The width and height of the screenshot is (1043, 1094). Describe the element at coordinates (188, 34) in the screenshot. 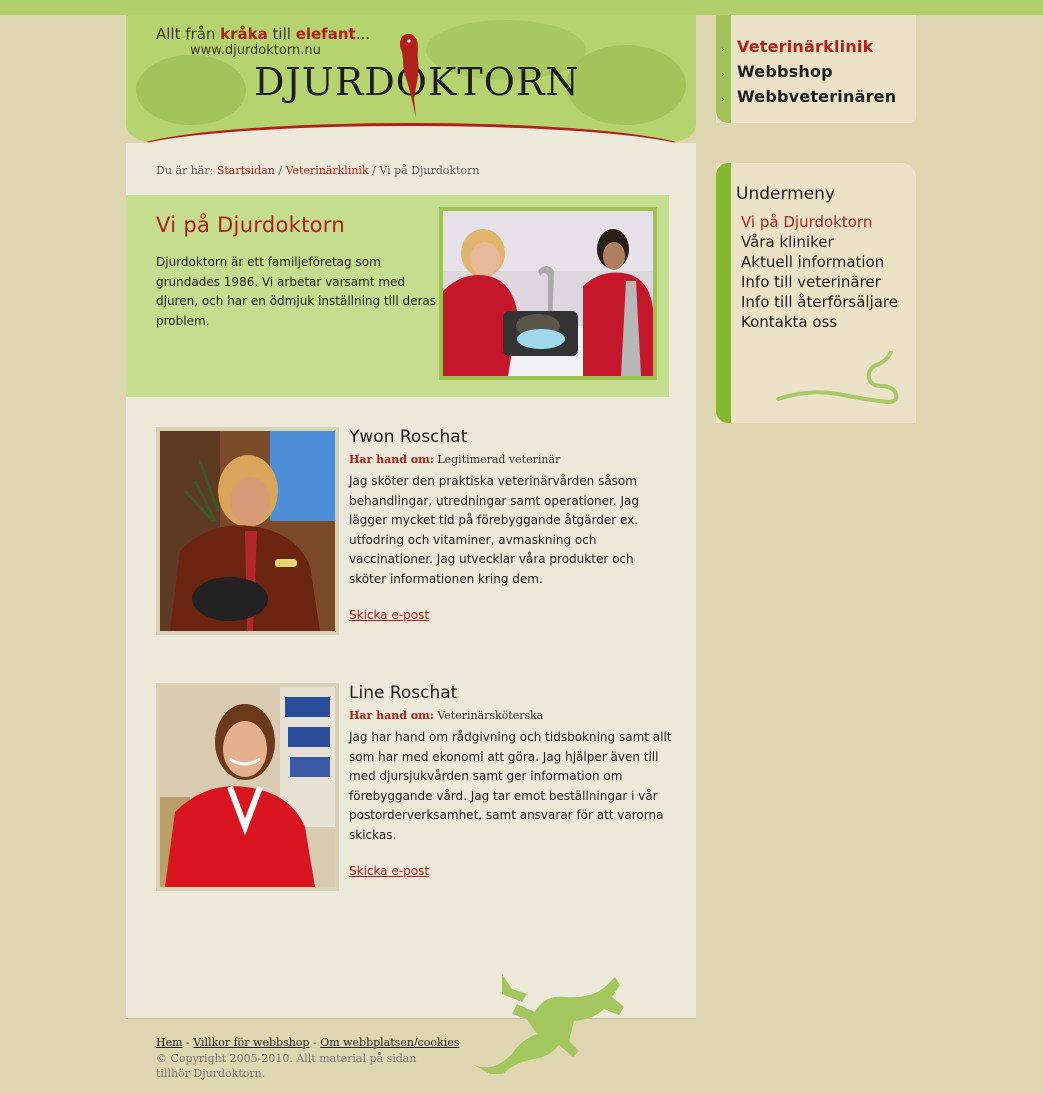

I see `slogan-prefix: Allt från` at that location.